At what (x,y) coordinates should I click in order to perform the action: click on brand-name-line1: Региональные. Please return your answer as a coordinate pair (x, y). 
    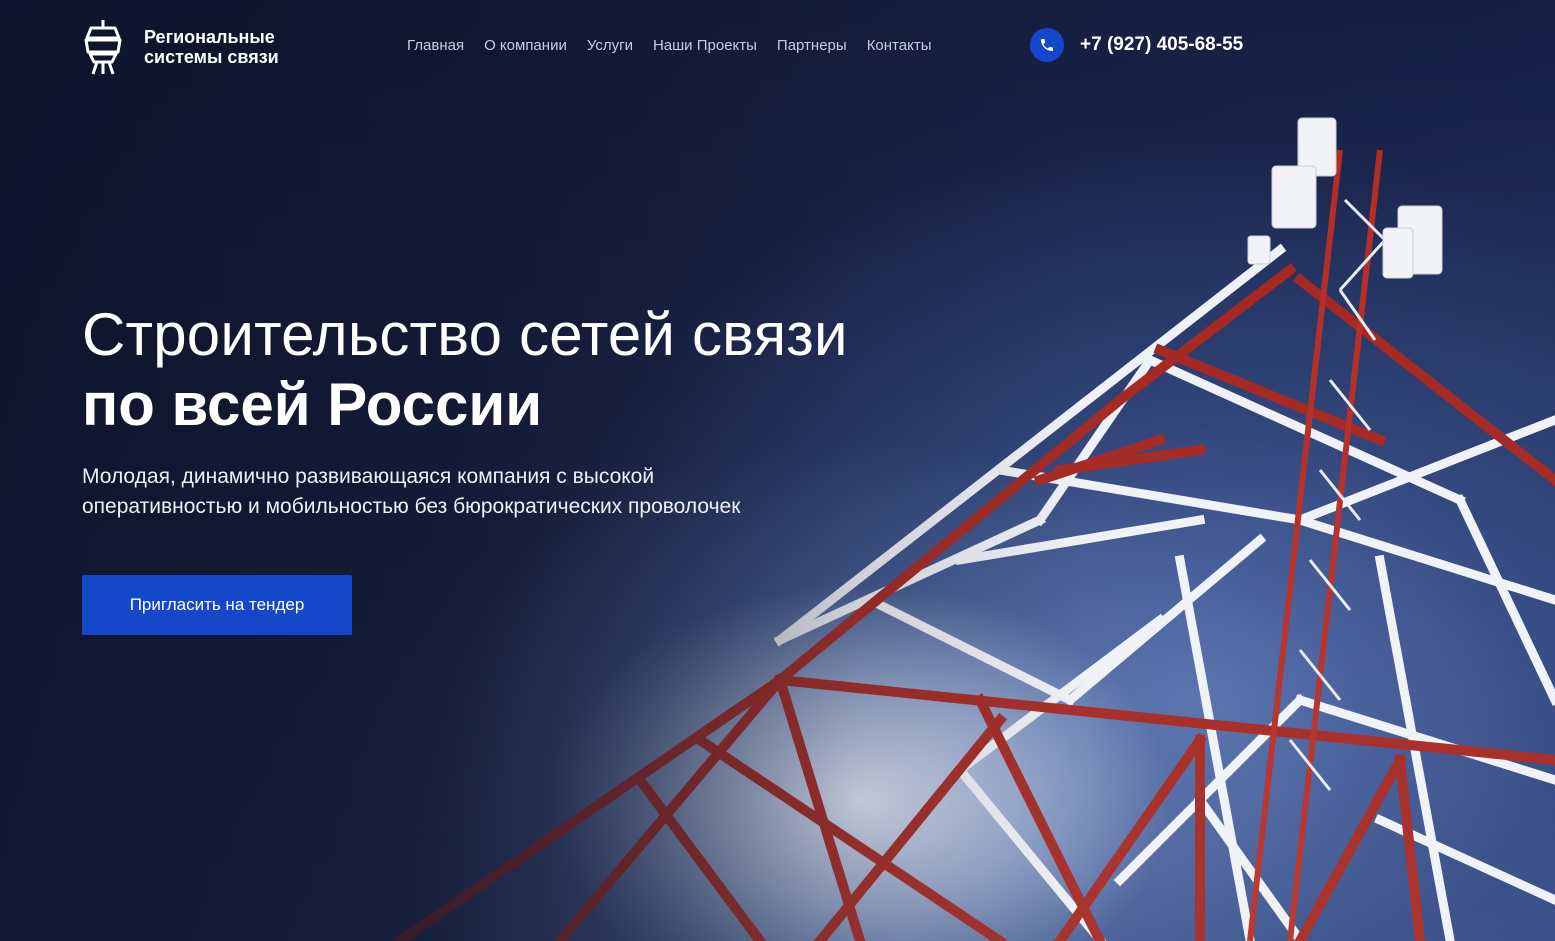
    Looking at the image, I should click on (209, 37).